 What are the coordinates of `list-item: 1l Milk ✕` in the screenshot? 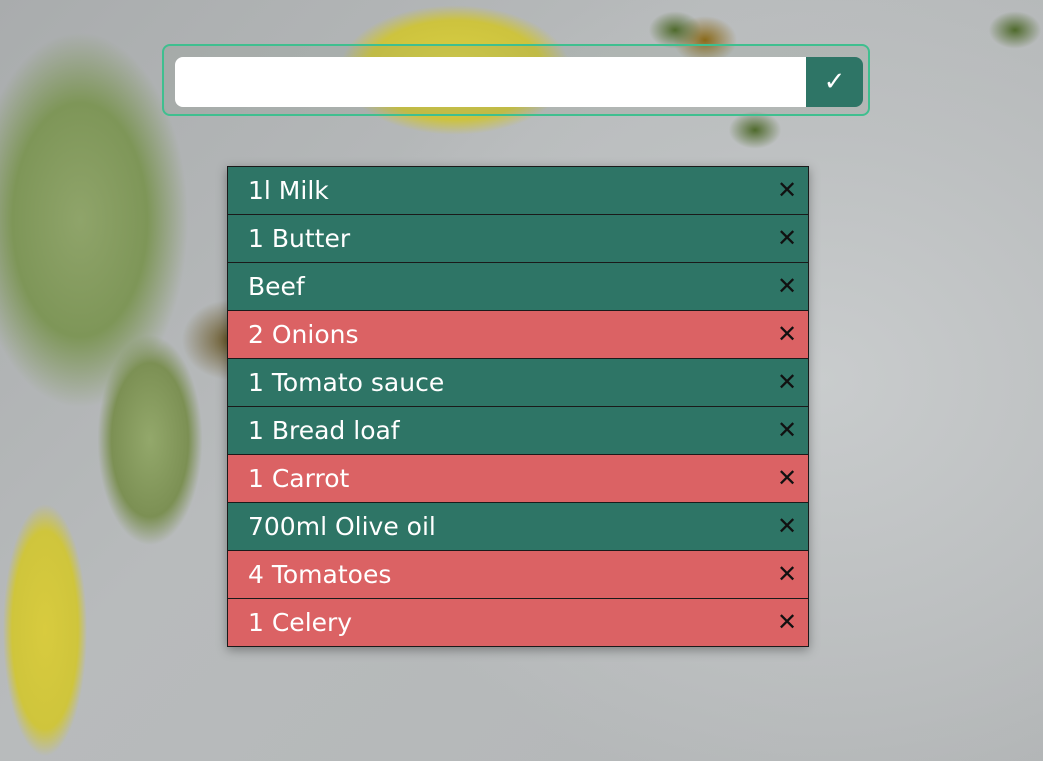 It's located at (518, 190).